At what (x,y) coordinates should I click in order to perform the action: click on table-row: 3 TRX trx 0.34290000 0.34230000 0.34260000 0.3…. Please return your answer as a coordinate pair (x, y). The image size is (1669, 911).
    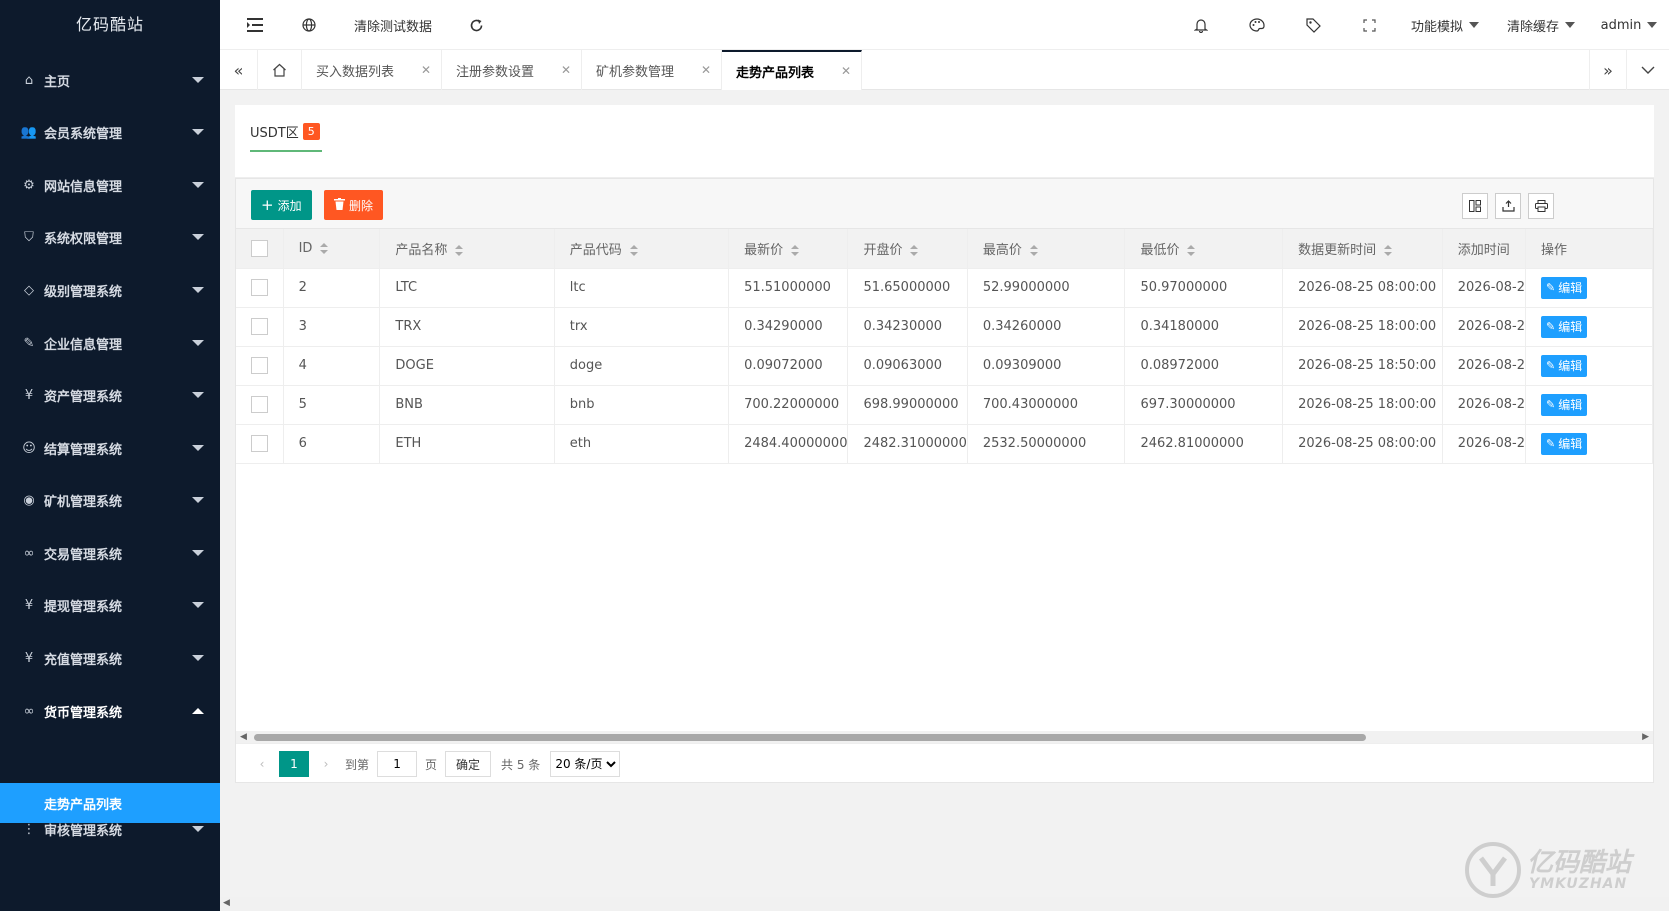
    Looking at the image, I should click on (944, 327).